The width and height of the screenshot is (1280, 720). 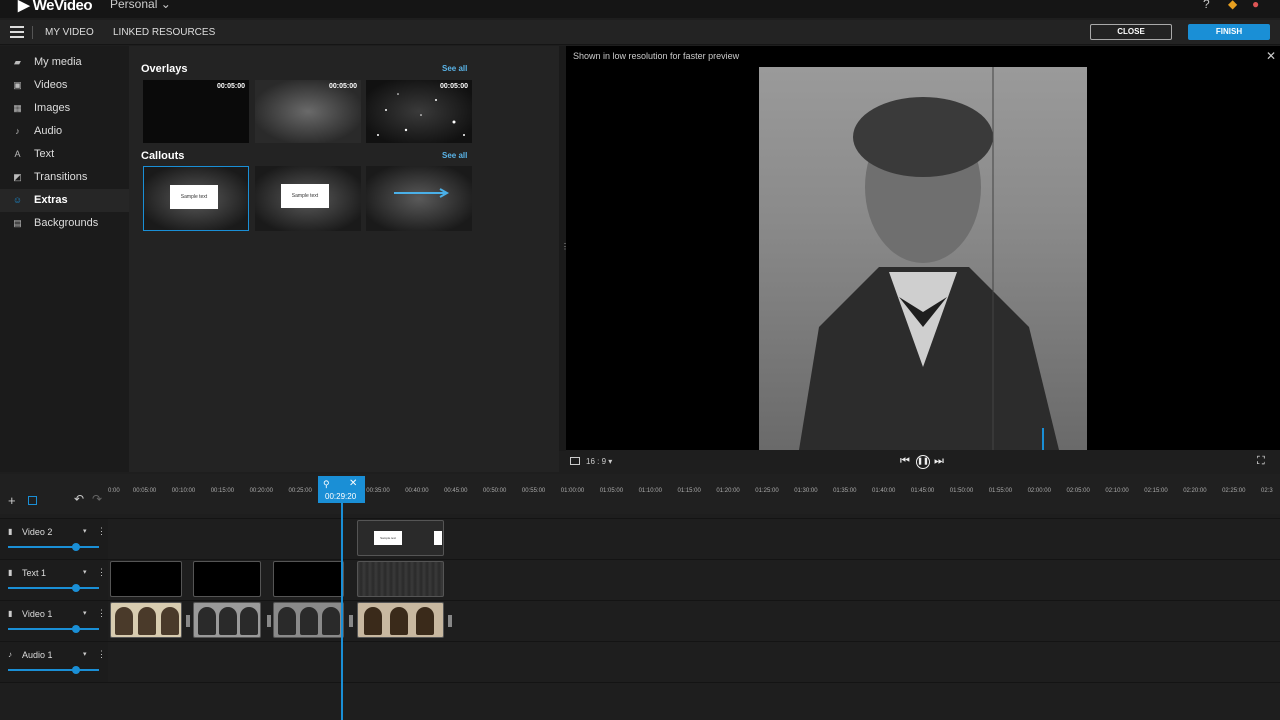 What do you see at coordinates (64, 177) in the screenshot?
I see `sidebar-item-transitions: ◩ Transitions` at bounding box center [64, 177].